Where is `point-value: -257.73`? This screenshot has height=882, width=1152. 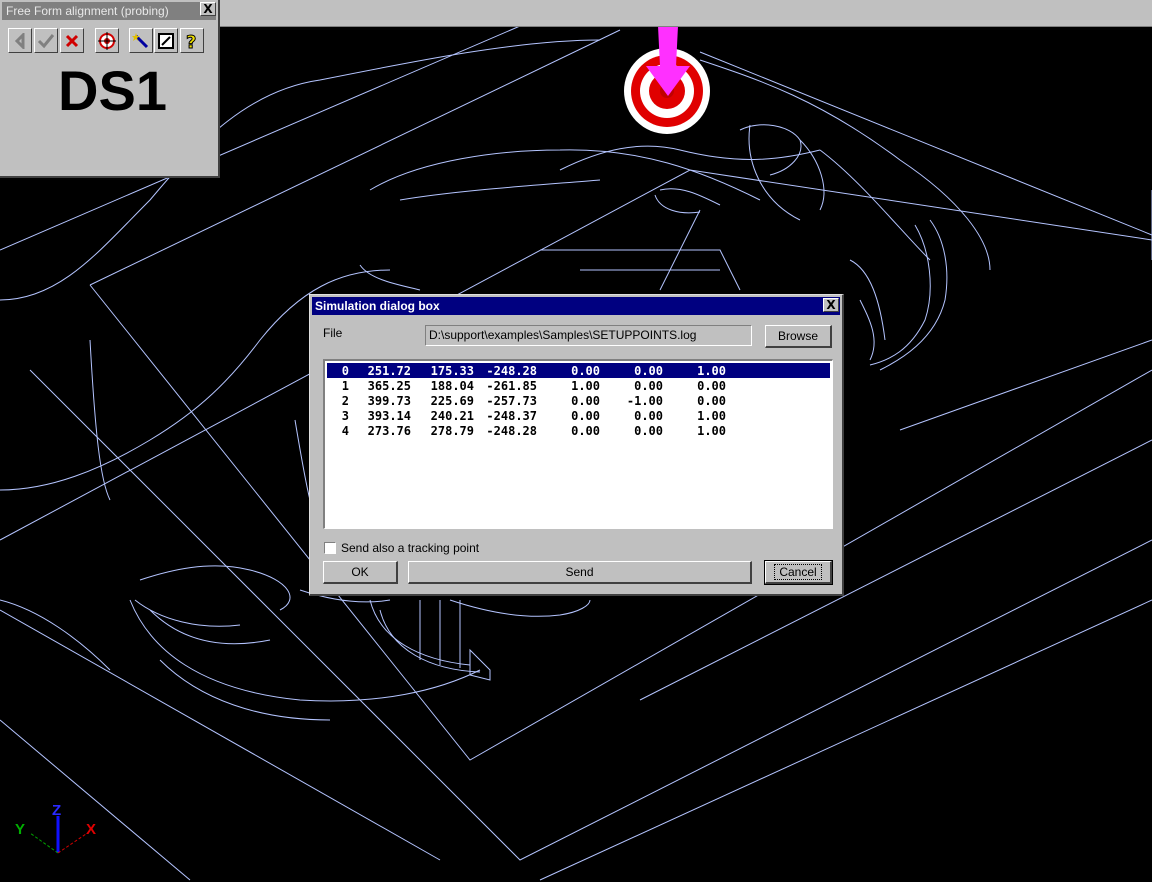 point-value: -257.73 is located at coordinates (511, 400).